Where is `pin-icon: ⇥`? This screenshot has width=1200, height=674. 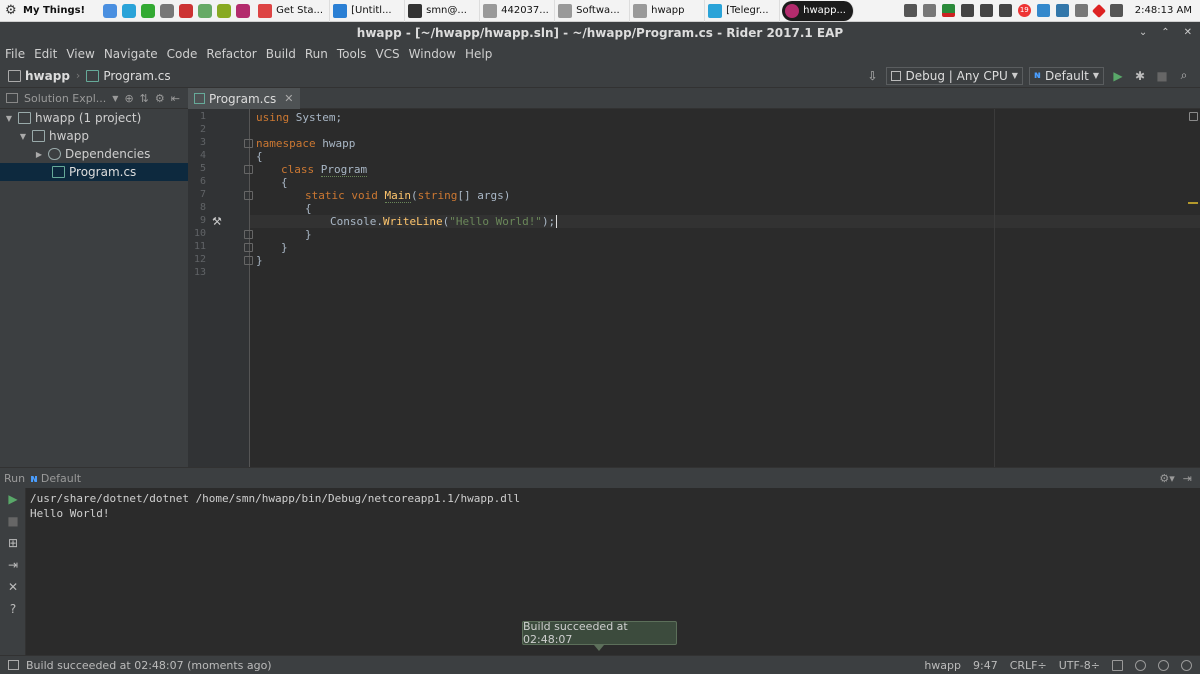
pin-icon: ⇥ is located at coordinates (13, 565).